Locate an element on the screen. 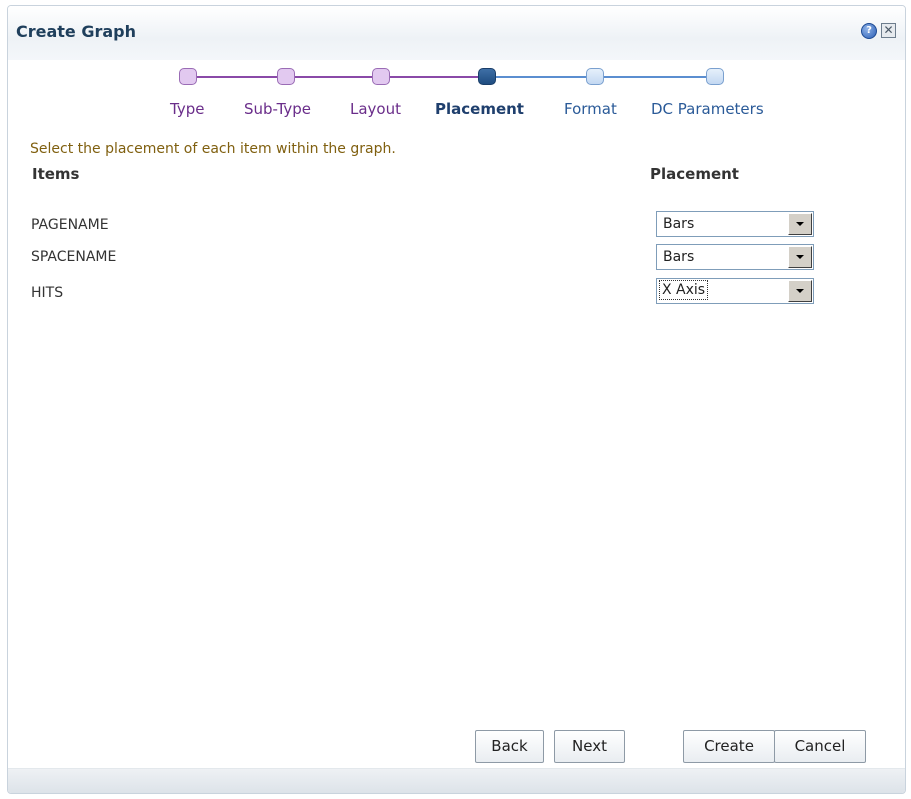  train-label-sub-type: Sub-Type is located at coordinates (277, 109).